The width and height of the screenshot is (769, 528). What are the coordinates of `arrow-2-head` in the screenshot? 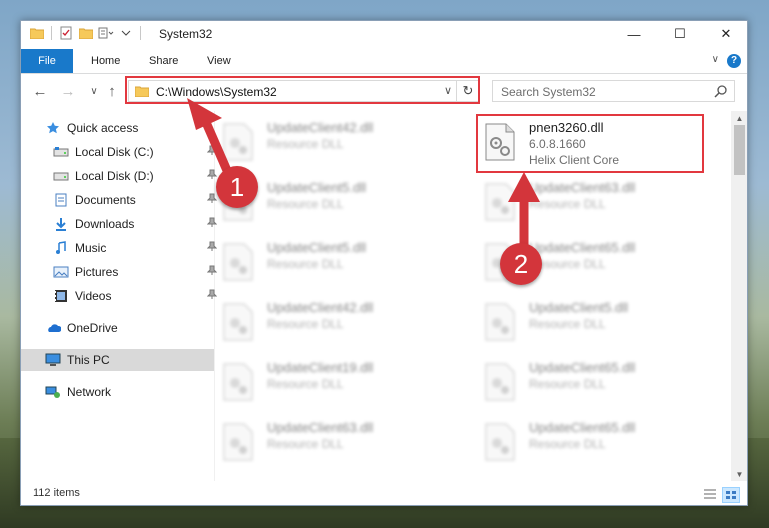 It's located at (524, 187).